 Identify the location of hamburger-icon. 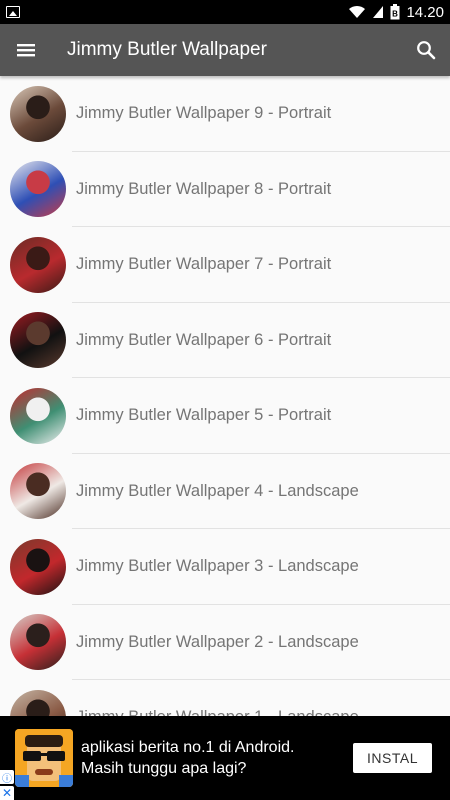
(26, 50).